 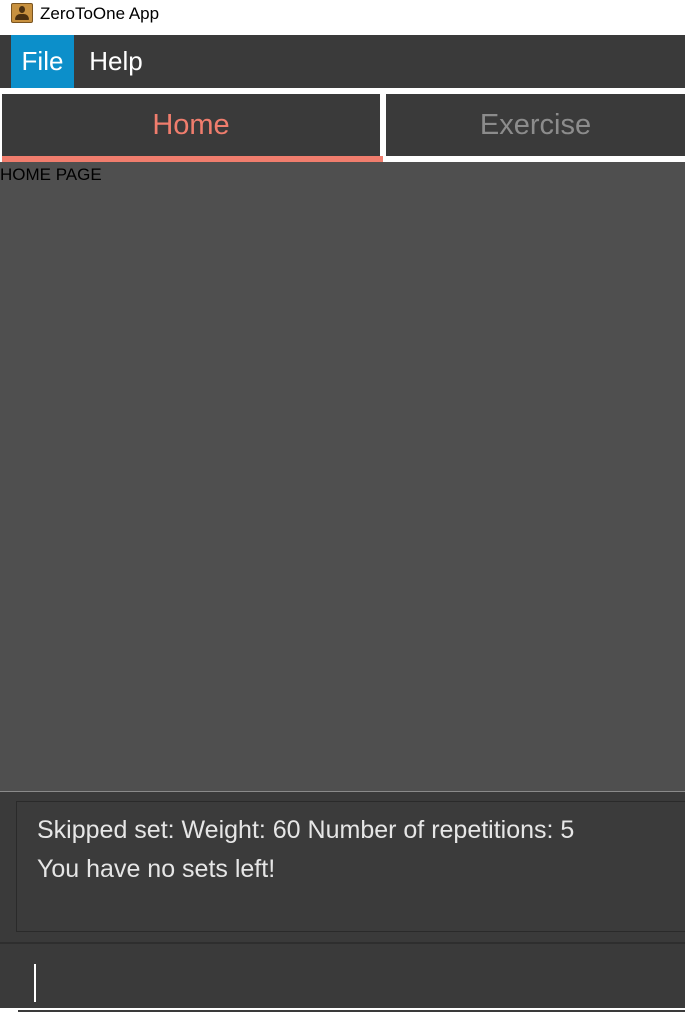 I want to click on text-caret, so click(x=35, y=983).